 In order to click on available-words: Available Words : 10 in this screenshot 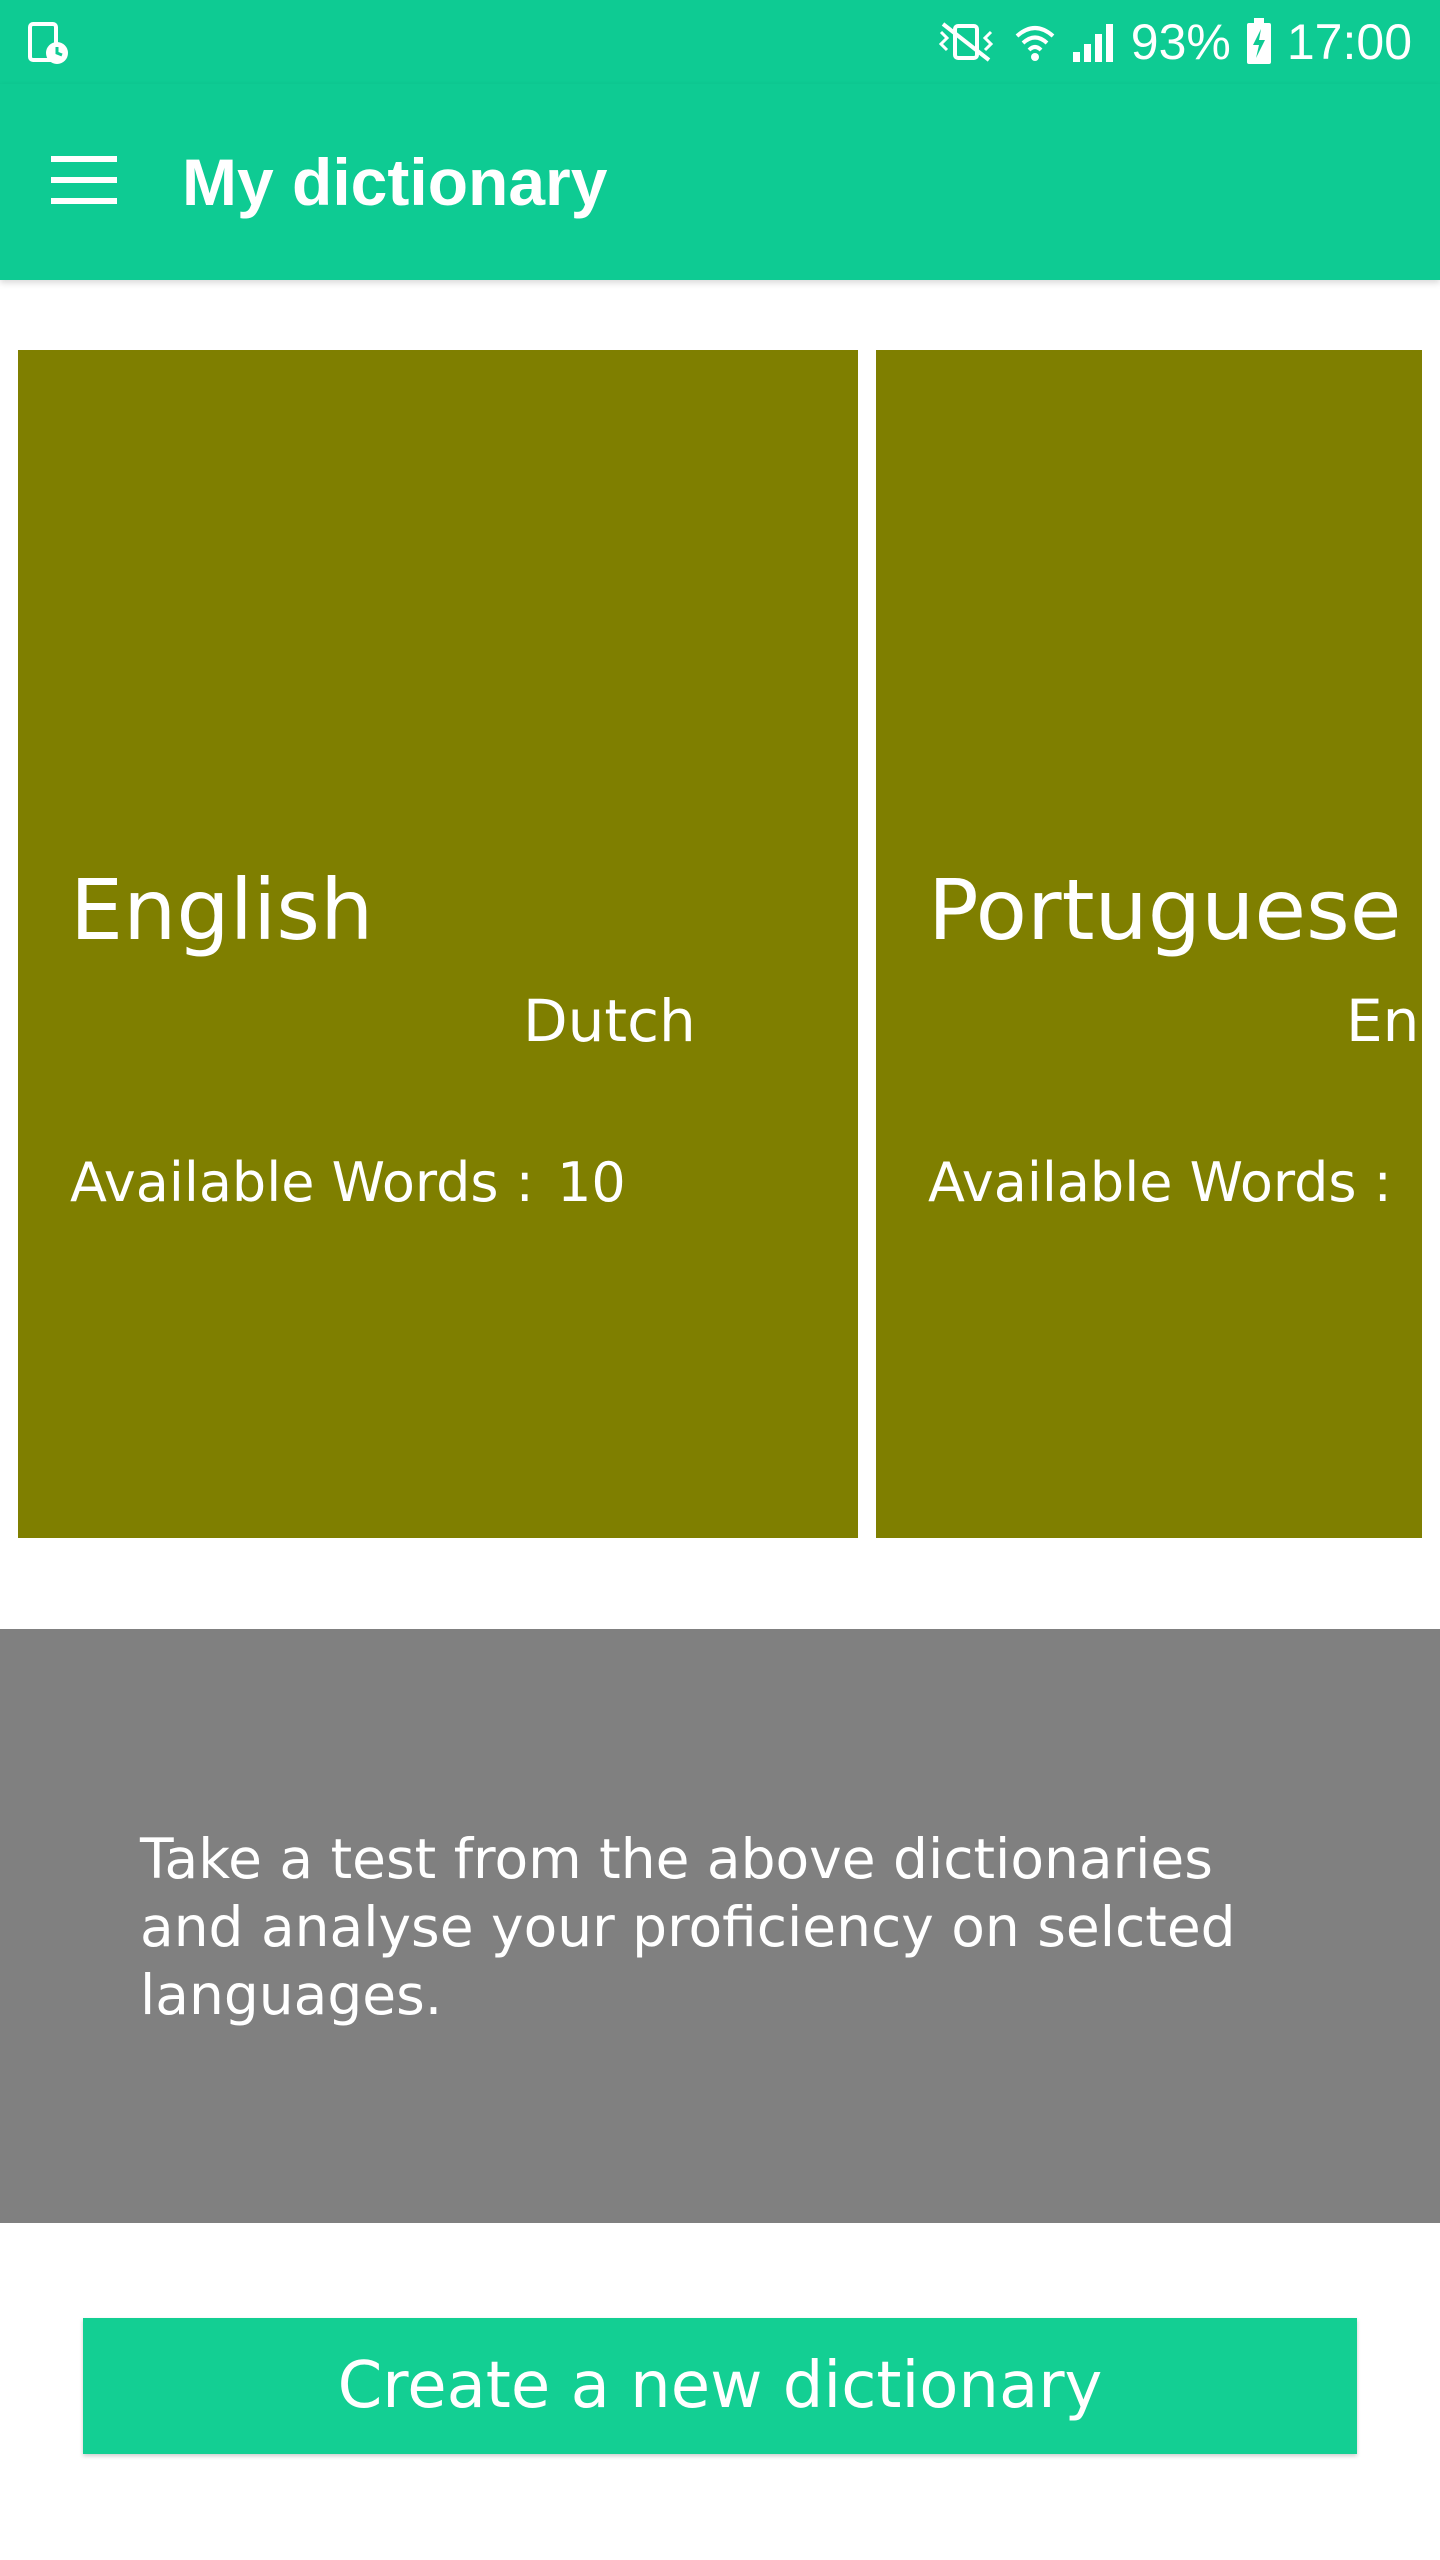, I will do `click(348, 1183)`.